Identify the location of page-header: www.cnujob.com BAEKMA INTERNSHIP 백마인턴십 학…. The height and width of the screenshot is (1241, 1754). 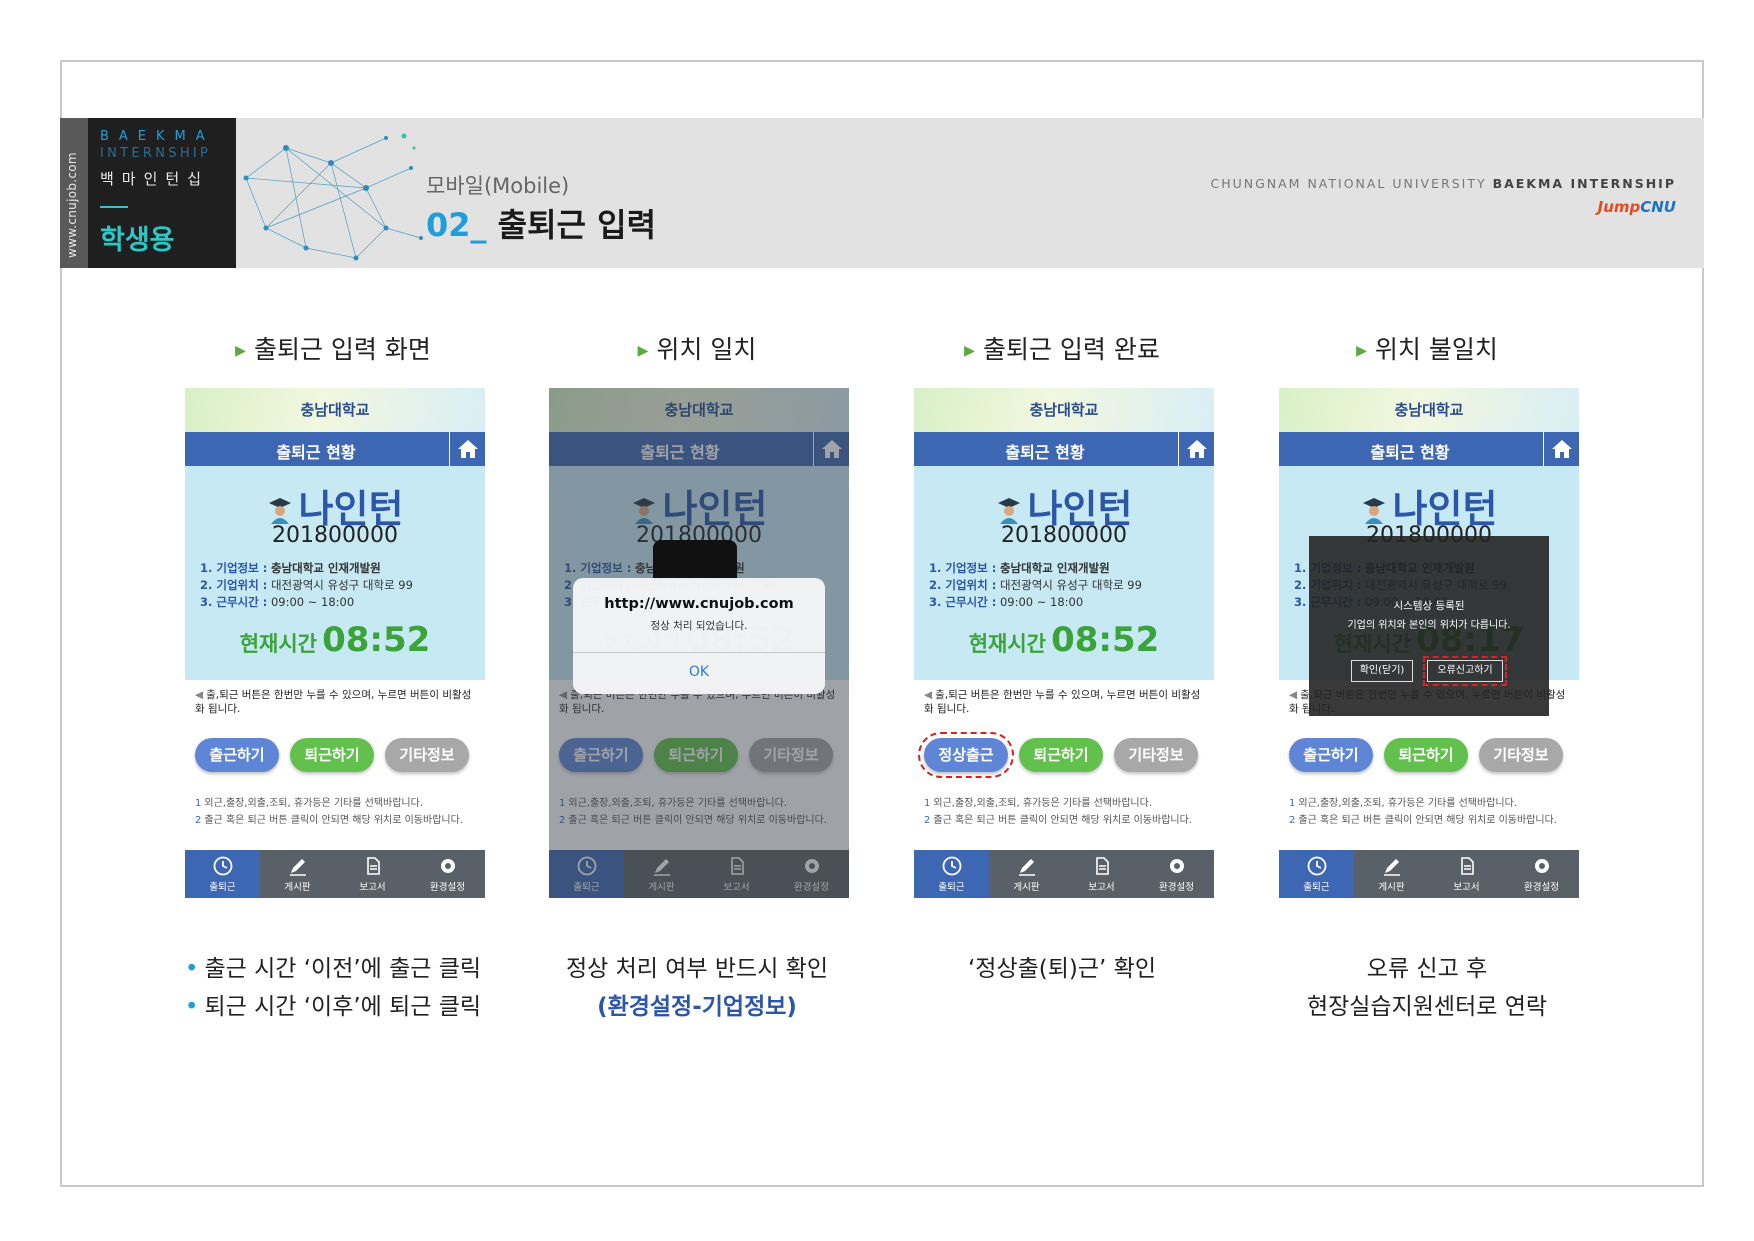
(882, 193).